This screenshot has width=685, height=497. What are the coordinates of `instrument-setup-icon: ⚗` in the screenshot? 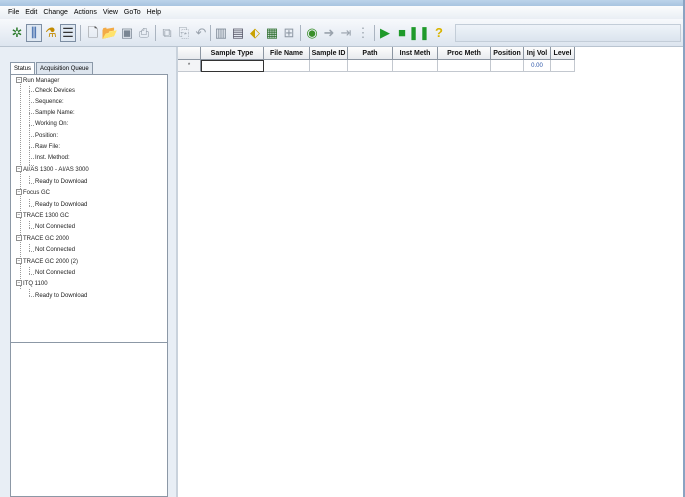 It's located at (51, 33).